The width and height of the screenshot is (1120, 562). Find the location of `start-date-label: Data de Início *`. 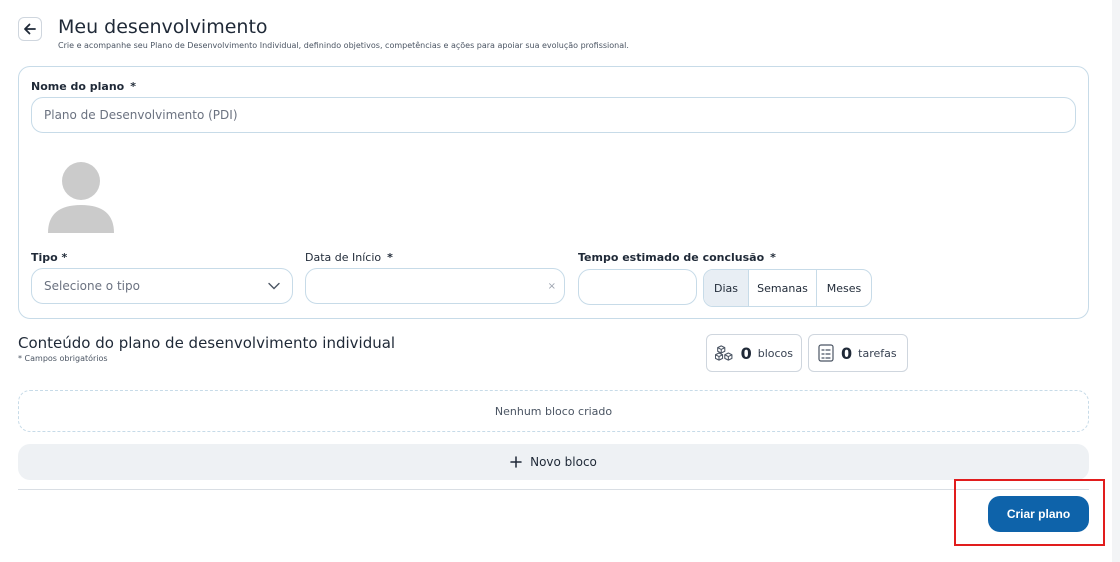

start-date-label: Data de Início * is located at coordinates (349, 257).